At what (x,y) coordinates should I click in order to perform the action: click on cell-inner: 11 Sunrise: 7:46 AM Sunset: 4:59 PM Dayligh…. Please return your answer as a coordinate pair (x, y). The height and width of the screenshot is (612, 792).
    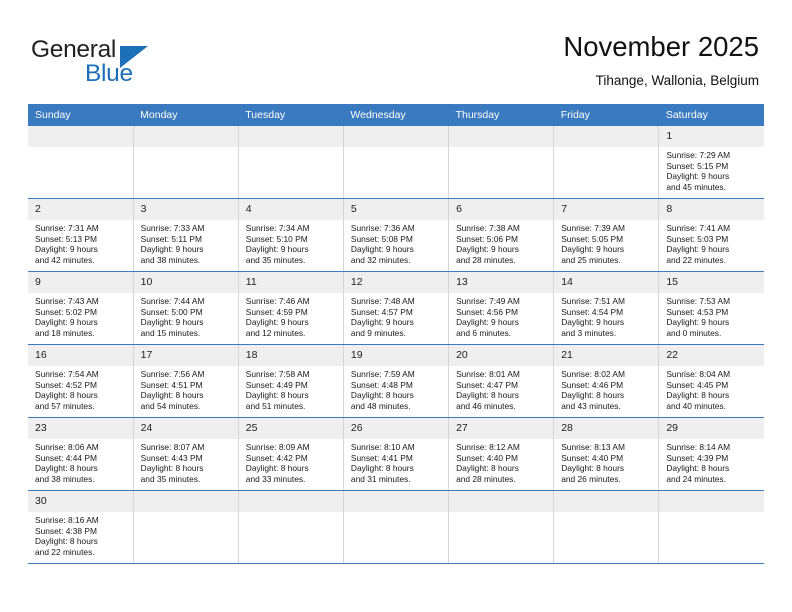
    Looking at the image, I should click on (290, 308).